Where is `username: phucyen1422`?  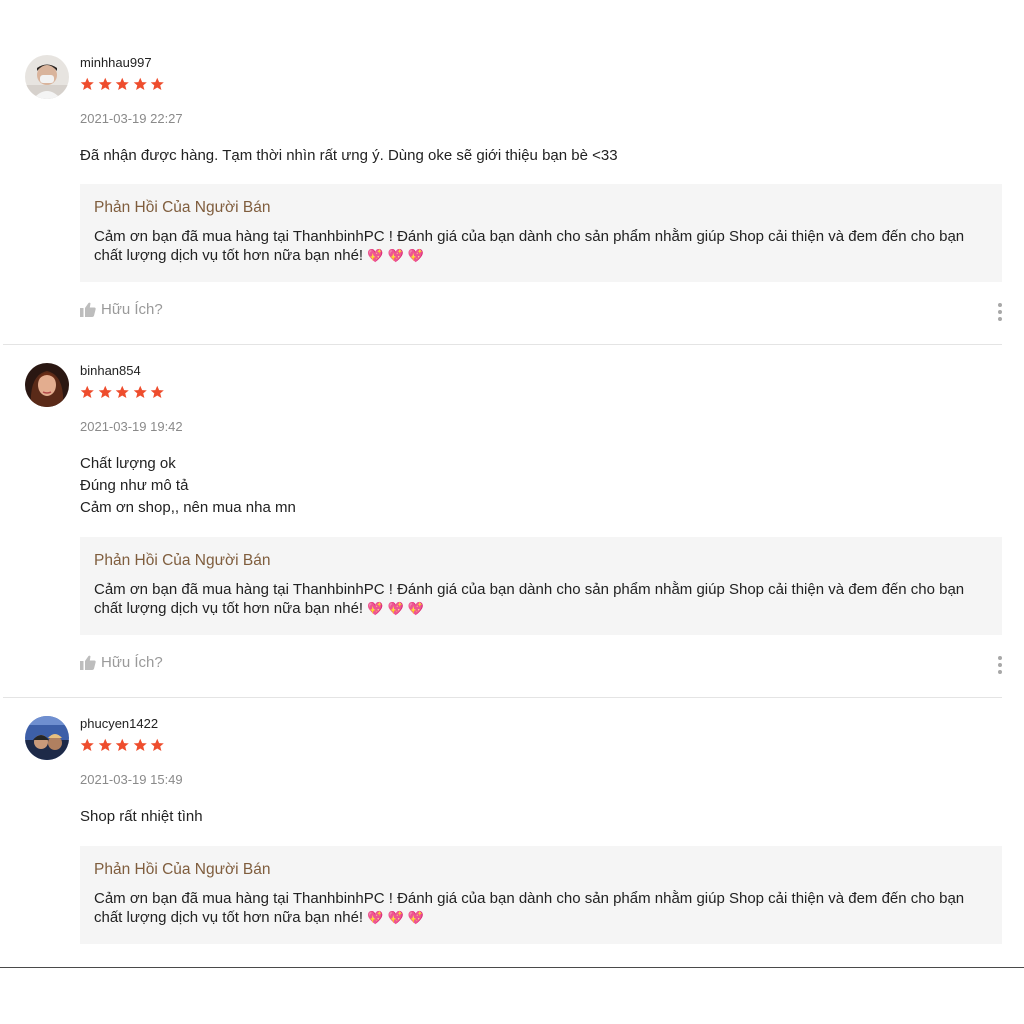
username: phucyen1422 is located at coordinates (119, 724).